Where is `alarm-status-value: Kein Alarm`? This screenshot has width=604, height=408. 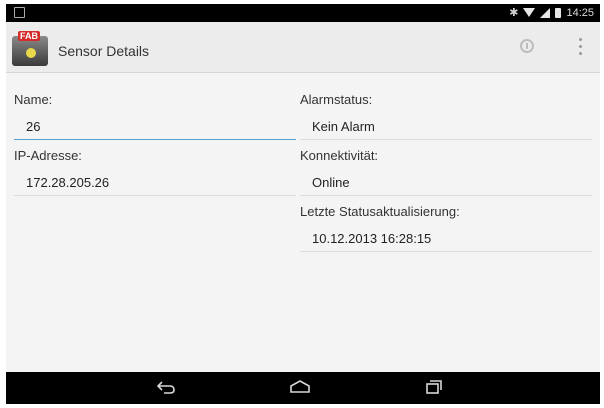
alarm-status-value: Kein Alarm is located at coordinates (343, 126).